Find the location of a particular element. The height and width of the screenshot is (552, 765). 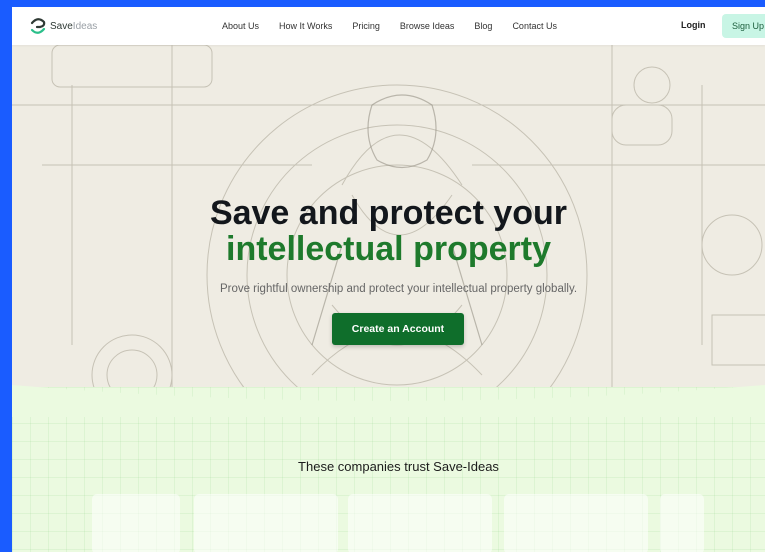

trust-title: These companies trust Save-Ideas is located at coordinates (398, 466).